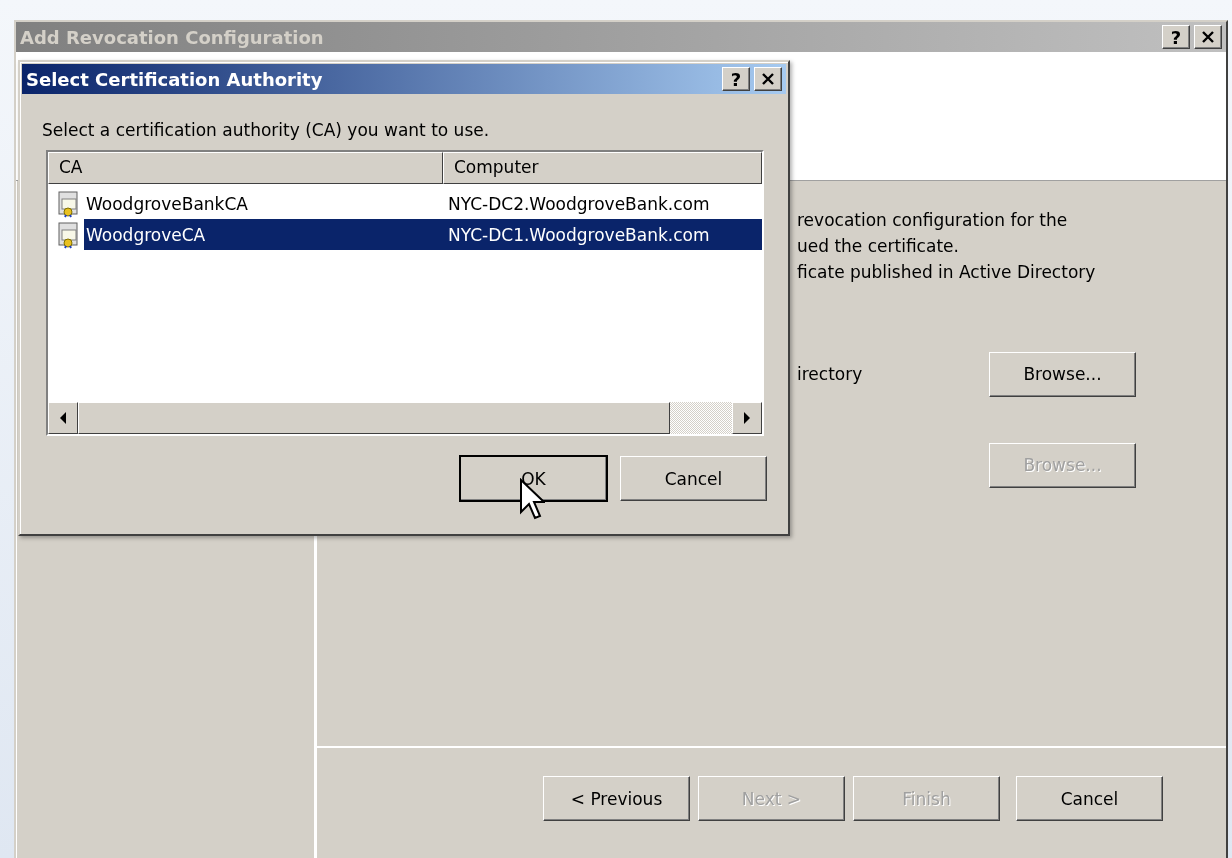 The height and width of the screenshot is (858, 1232). Describe the element at coordinates (245, 168) in the screenshot. I see `column-header: CA` at that location.